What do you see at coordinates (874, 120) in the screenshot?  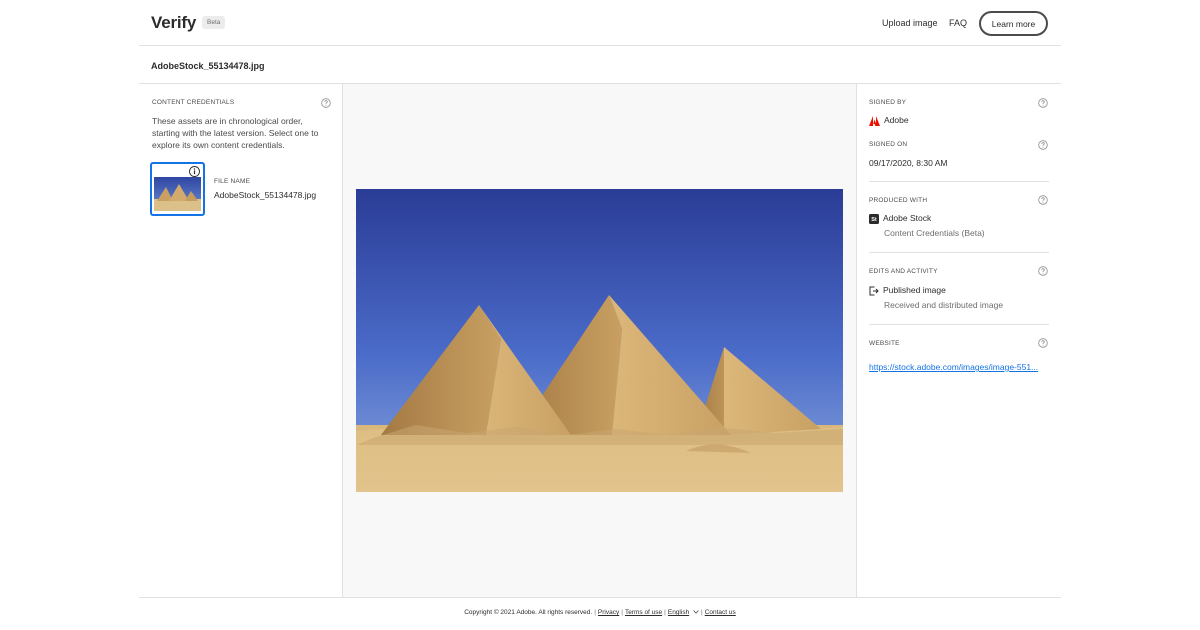 I see `adobe-logo-icon` at bounding box center [874, 120].